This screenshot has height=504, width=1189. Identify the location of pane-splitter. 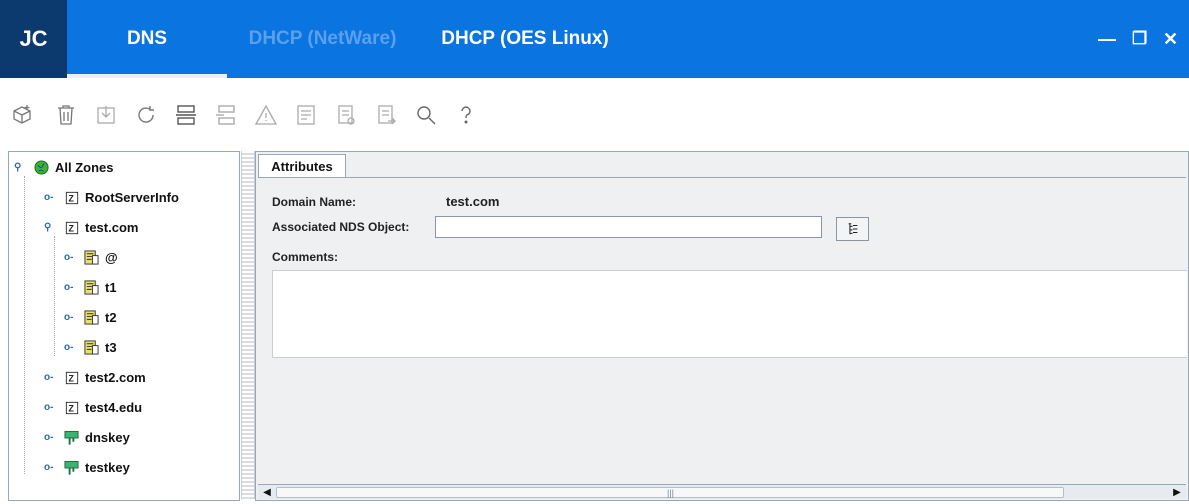
(248, 325).